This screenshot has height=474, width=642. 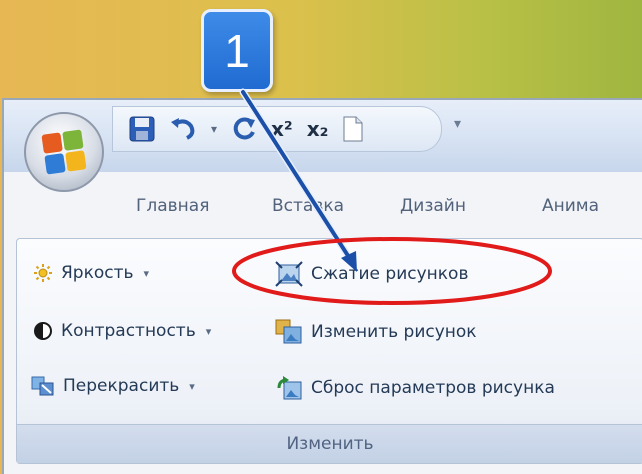 I want to click on office-button, so click(x=64, y=152).